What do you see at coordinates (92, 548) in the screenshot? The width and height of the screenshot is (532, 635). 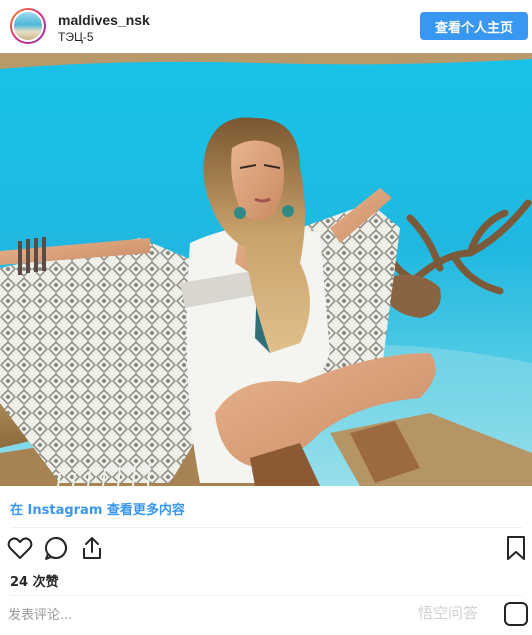 I see `share-icon` at bounding box center [92, 548].